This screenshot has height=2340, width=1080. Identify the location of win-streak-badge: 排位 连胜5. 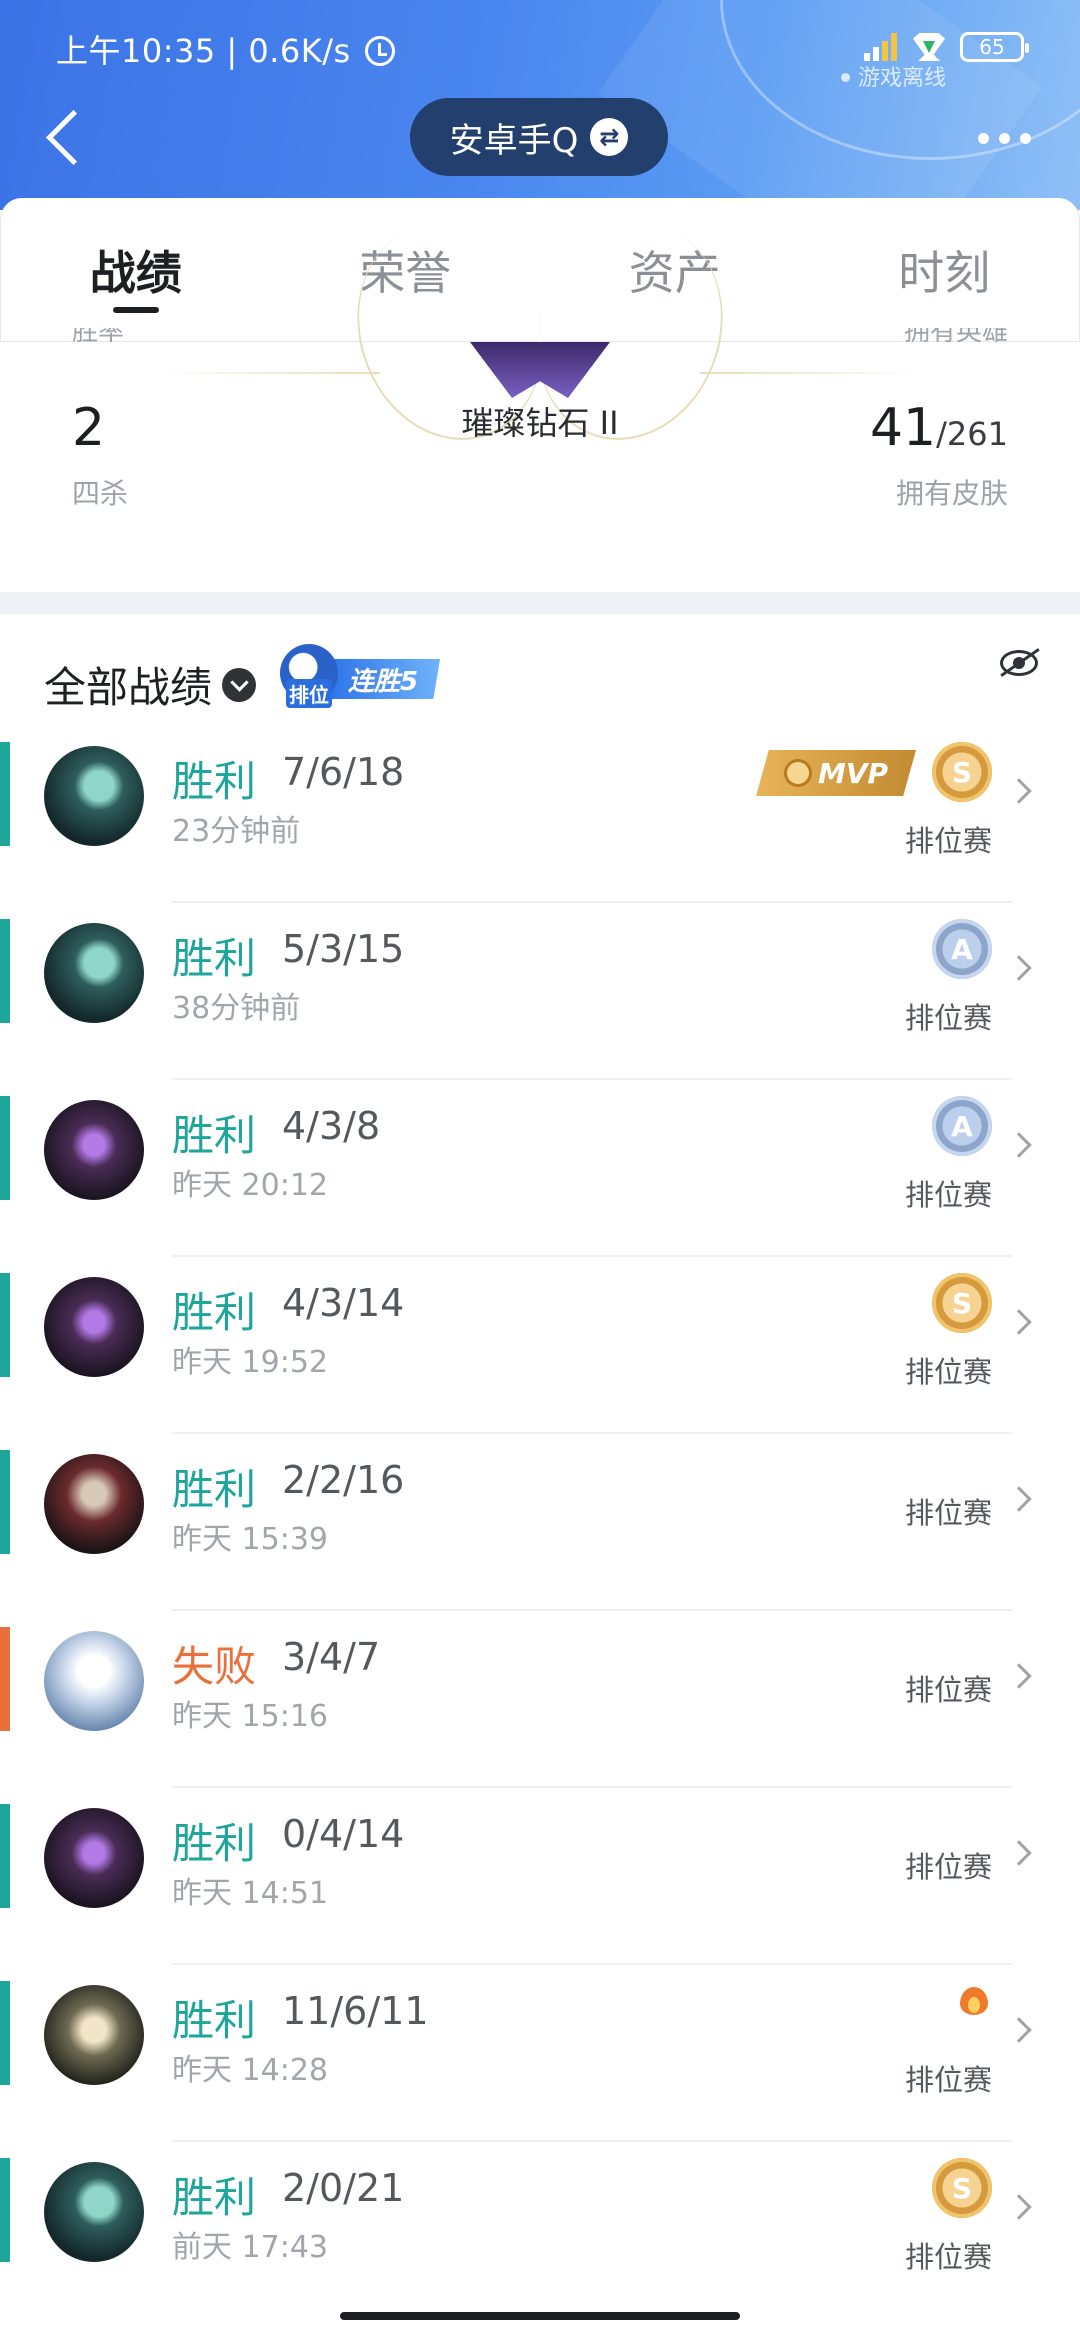
(360, 676).